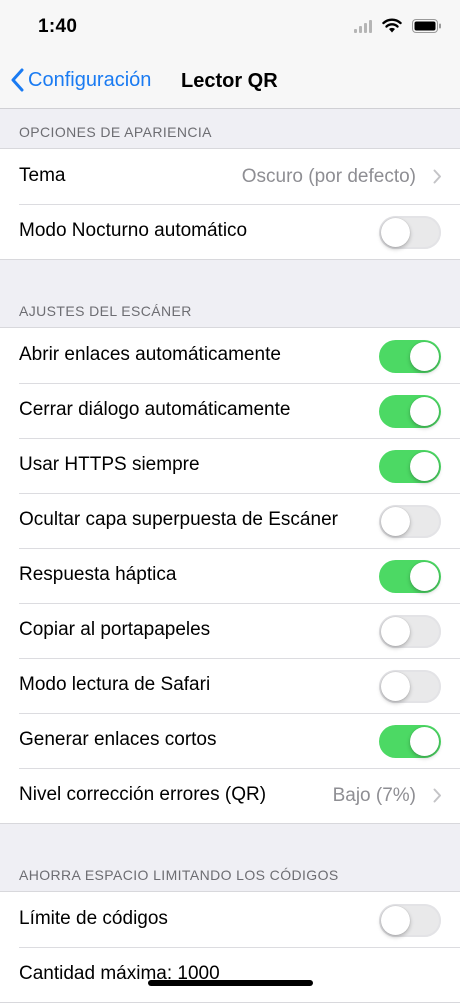  I want to click on home-indicator, so click(230, 983).